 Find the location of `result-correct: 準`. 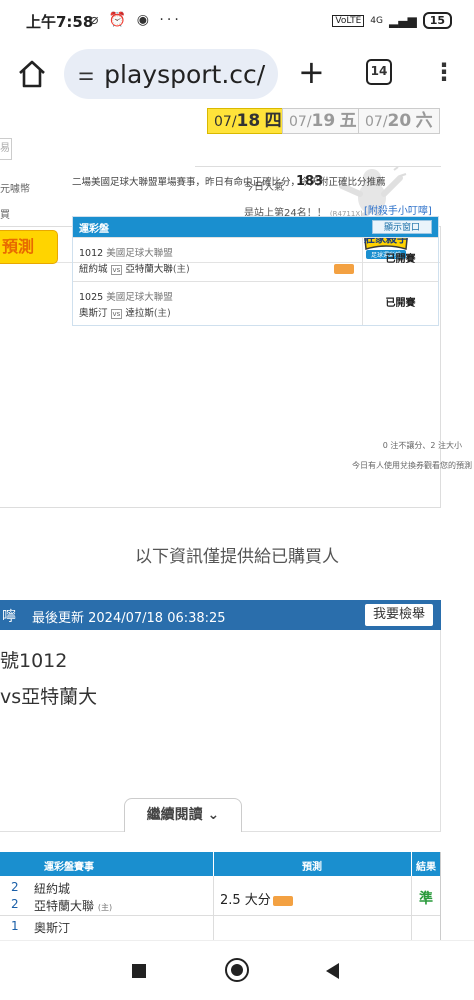

result-correct: 準 is located at coordinates (426, 899).